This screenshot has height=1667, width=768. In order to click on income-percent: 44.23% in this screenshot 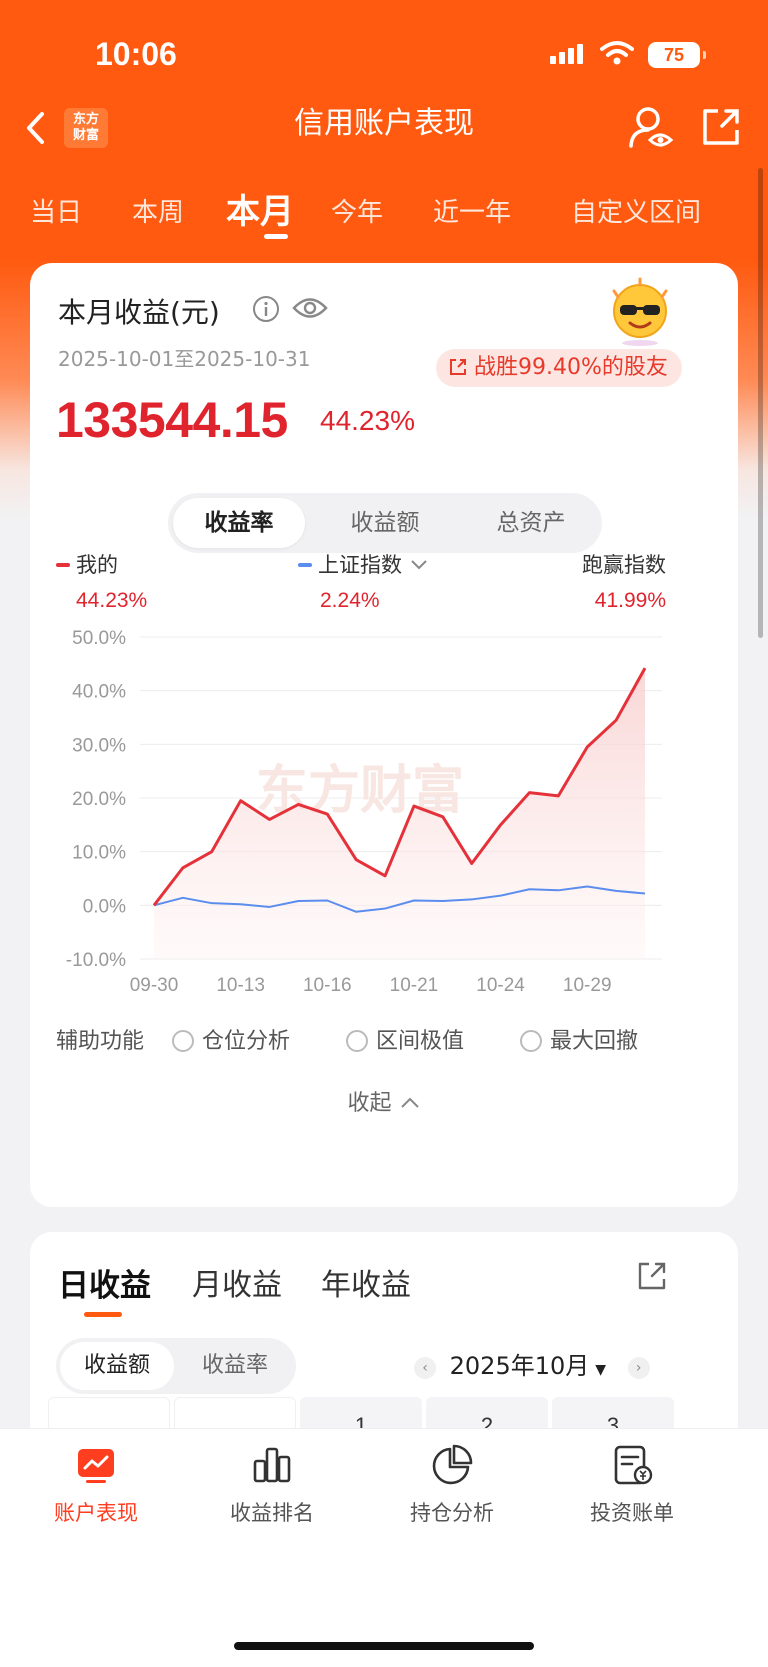, I will do `click(367, 420)`.